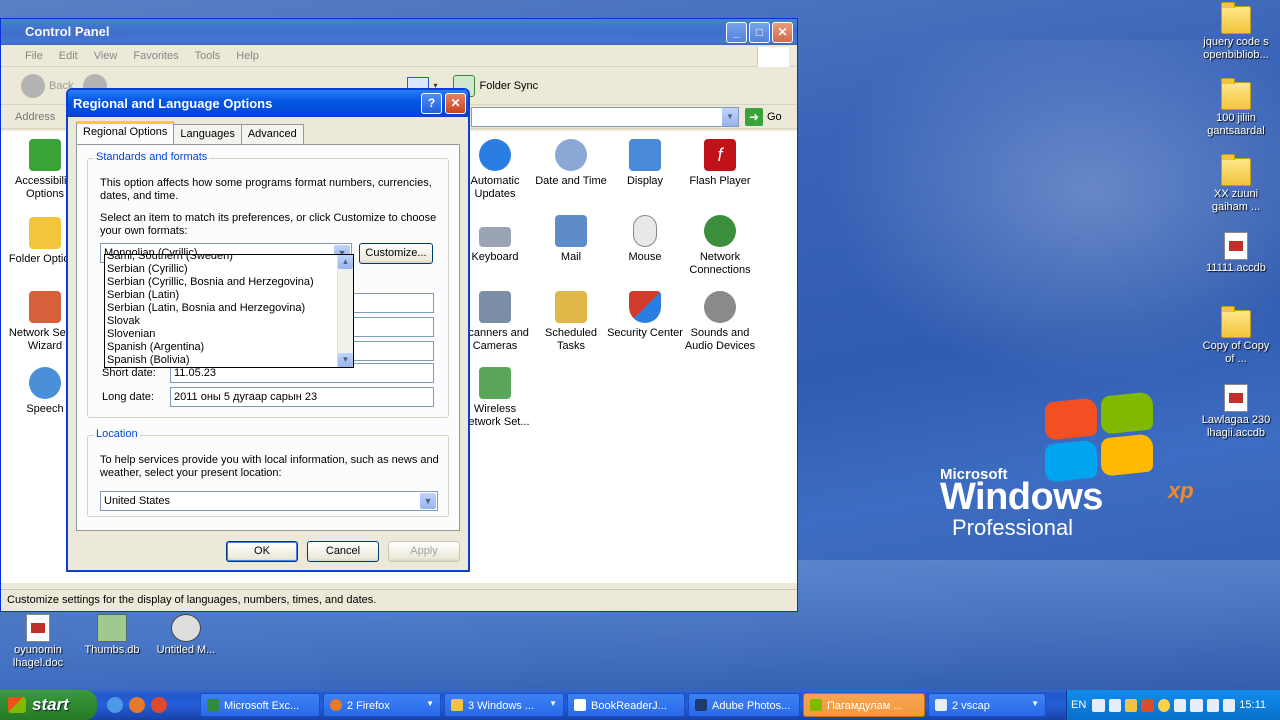  I want to click on menu-file: File, so click(34, 56).